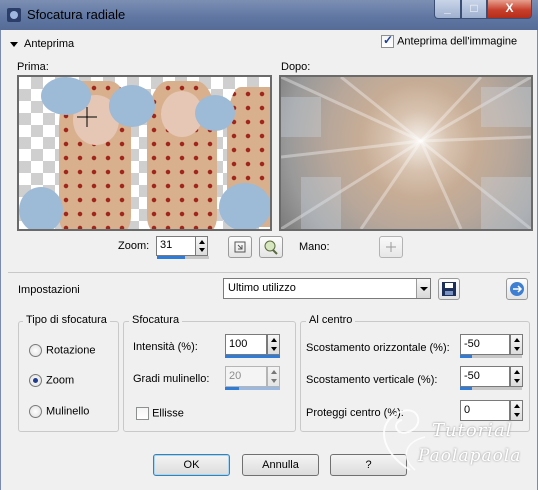 The height and width of the screenshot is (490, 538). What do you see at coordinates (49, 44) in the screenshot?
I see `preview-toggle-label: Anteprima` at bounding box center [49, 44].